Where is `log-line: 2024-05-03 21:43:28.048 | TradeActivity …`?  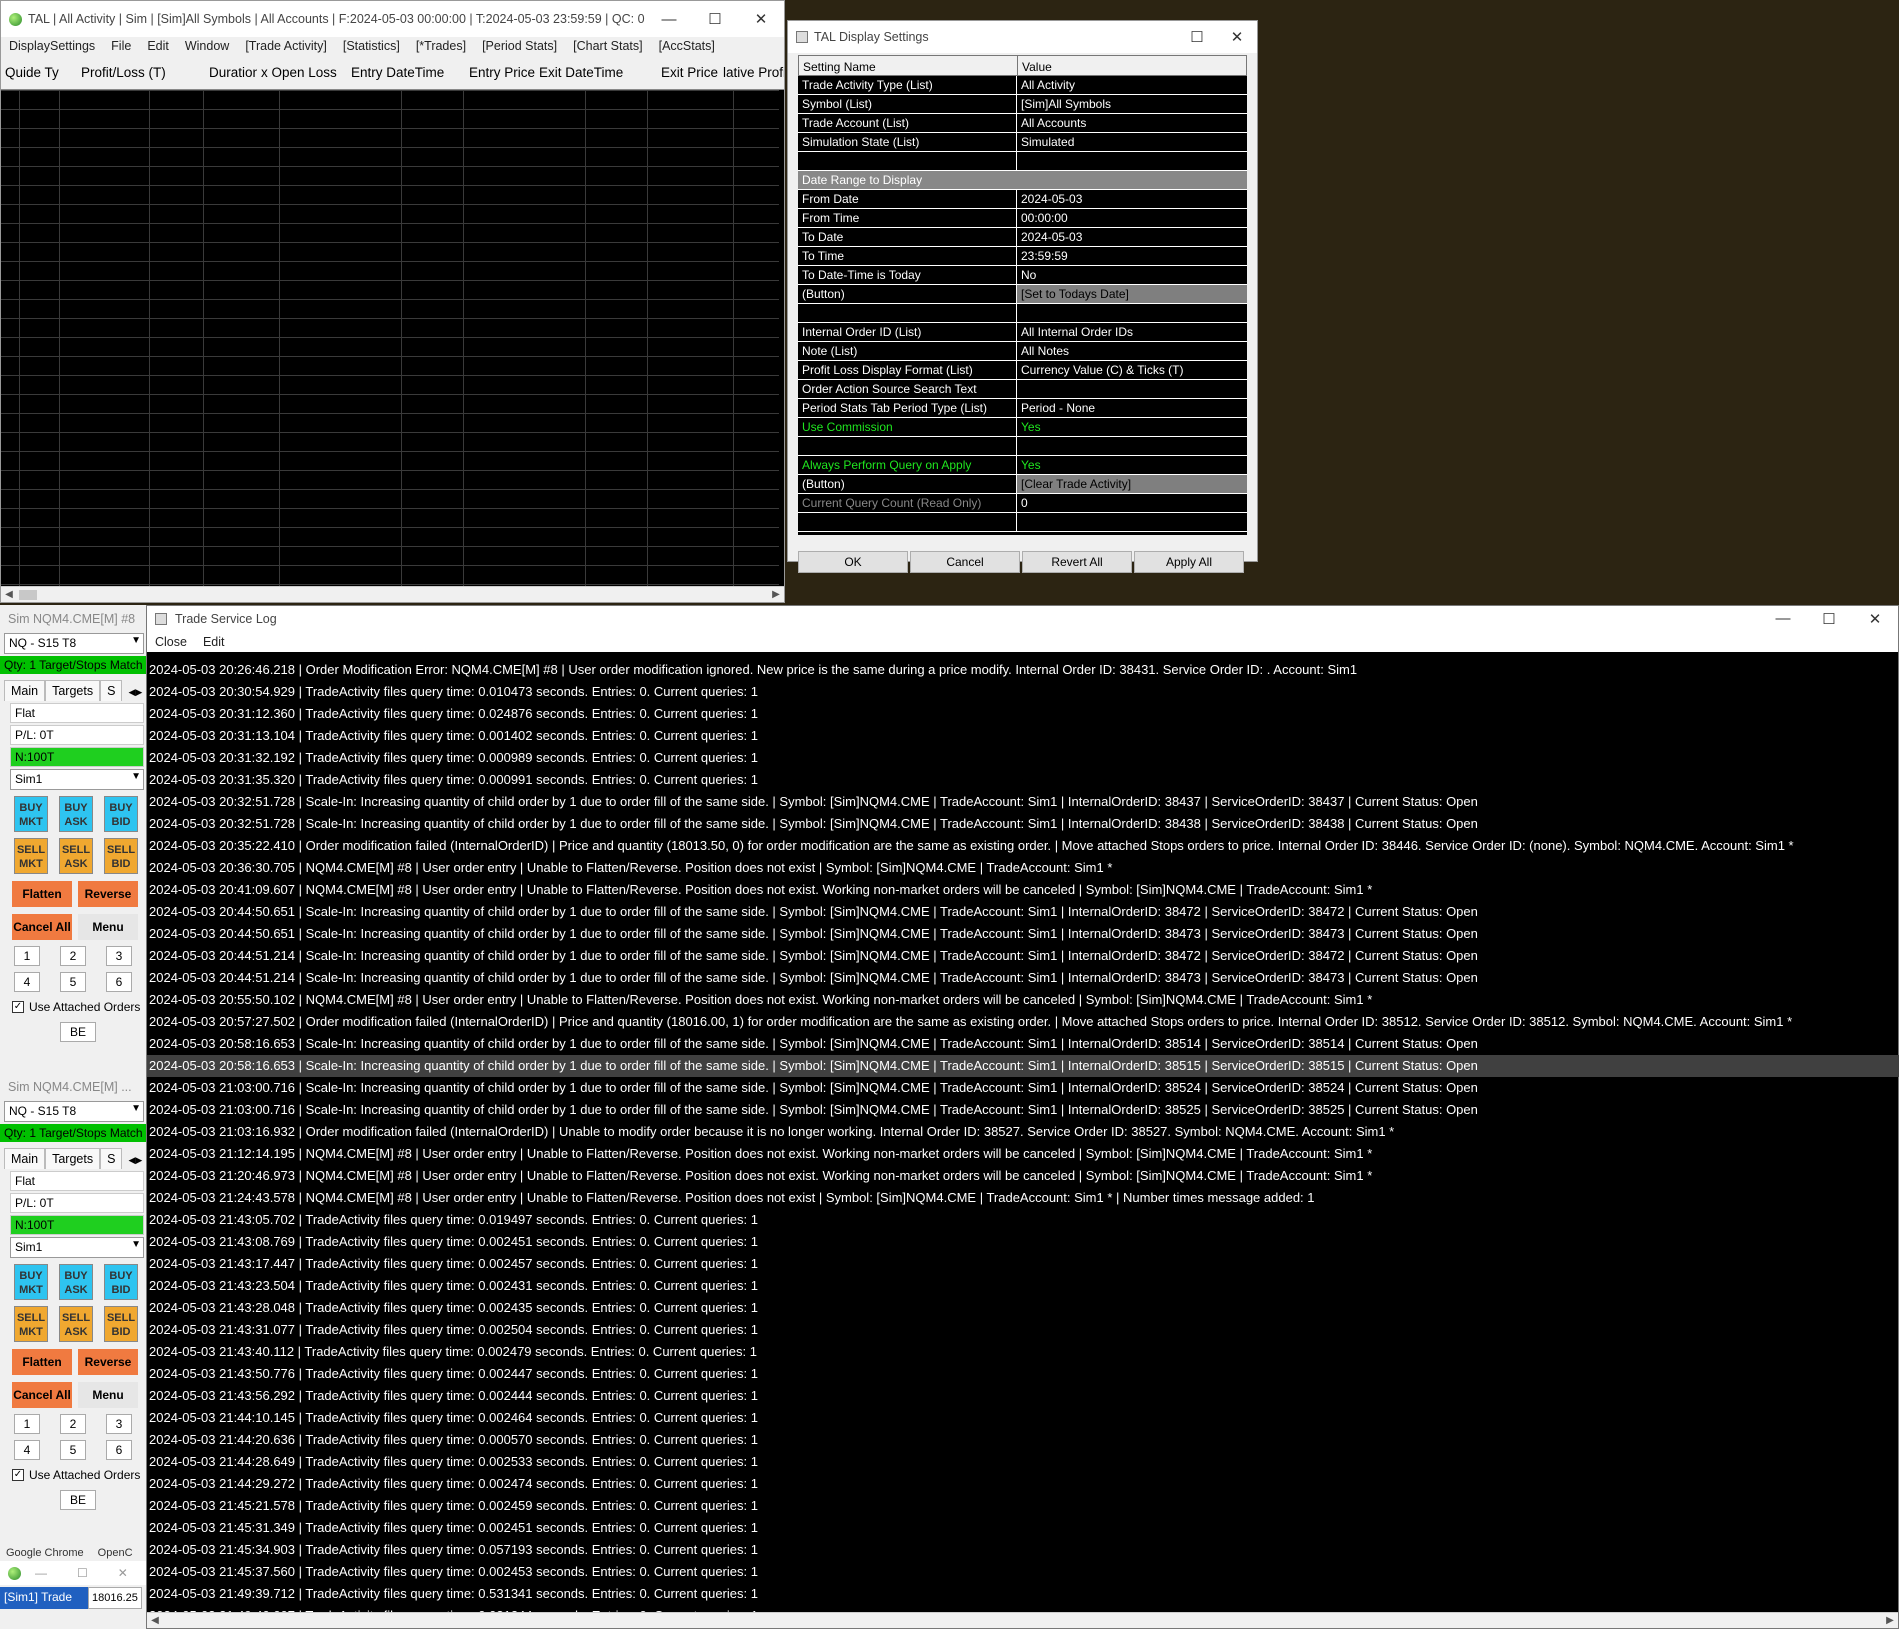 log-line: 2024-05-03 21:43:28.048 | TradeActivity … is located at coordinates (1023, 1308).